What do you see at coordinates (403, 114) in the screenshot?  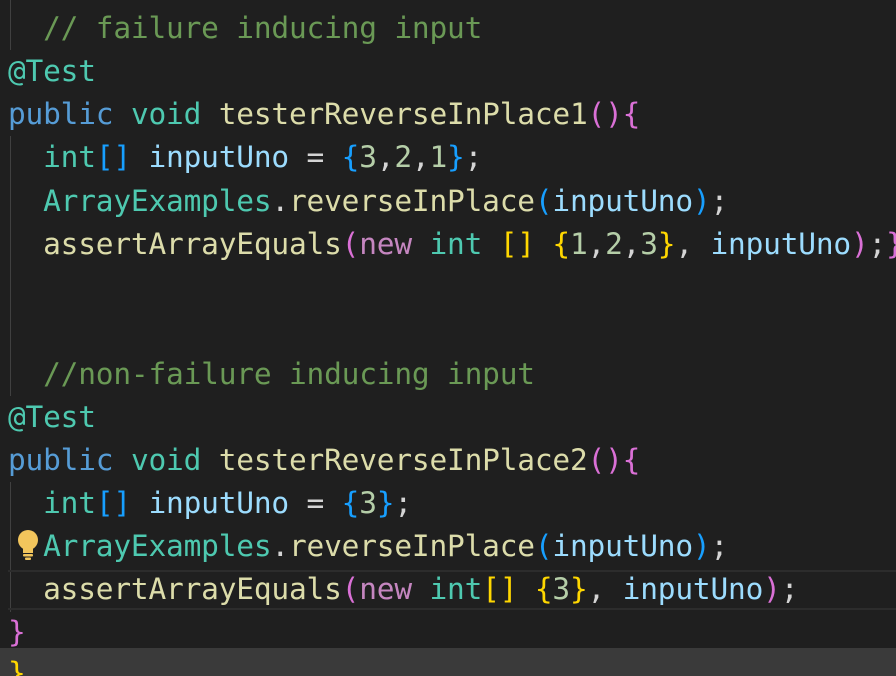 I see `method-name-1: testerReverseInPlace1` at bounding box center [403, 114].